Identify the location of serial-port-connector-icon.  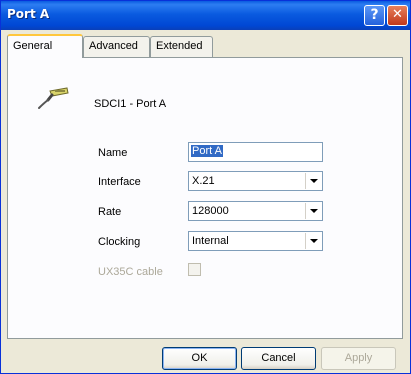
(53, 98).